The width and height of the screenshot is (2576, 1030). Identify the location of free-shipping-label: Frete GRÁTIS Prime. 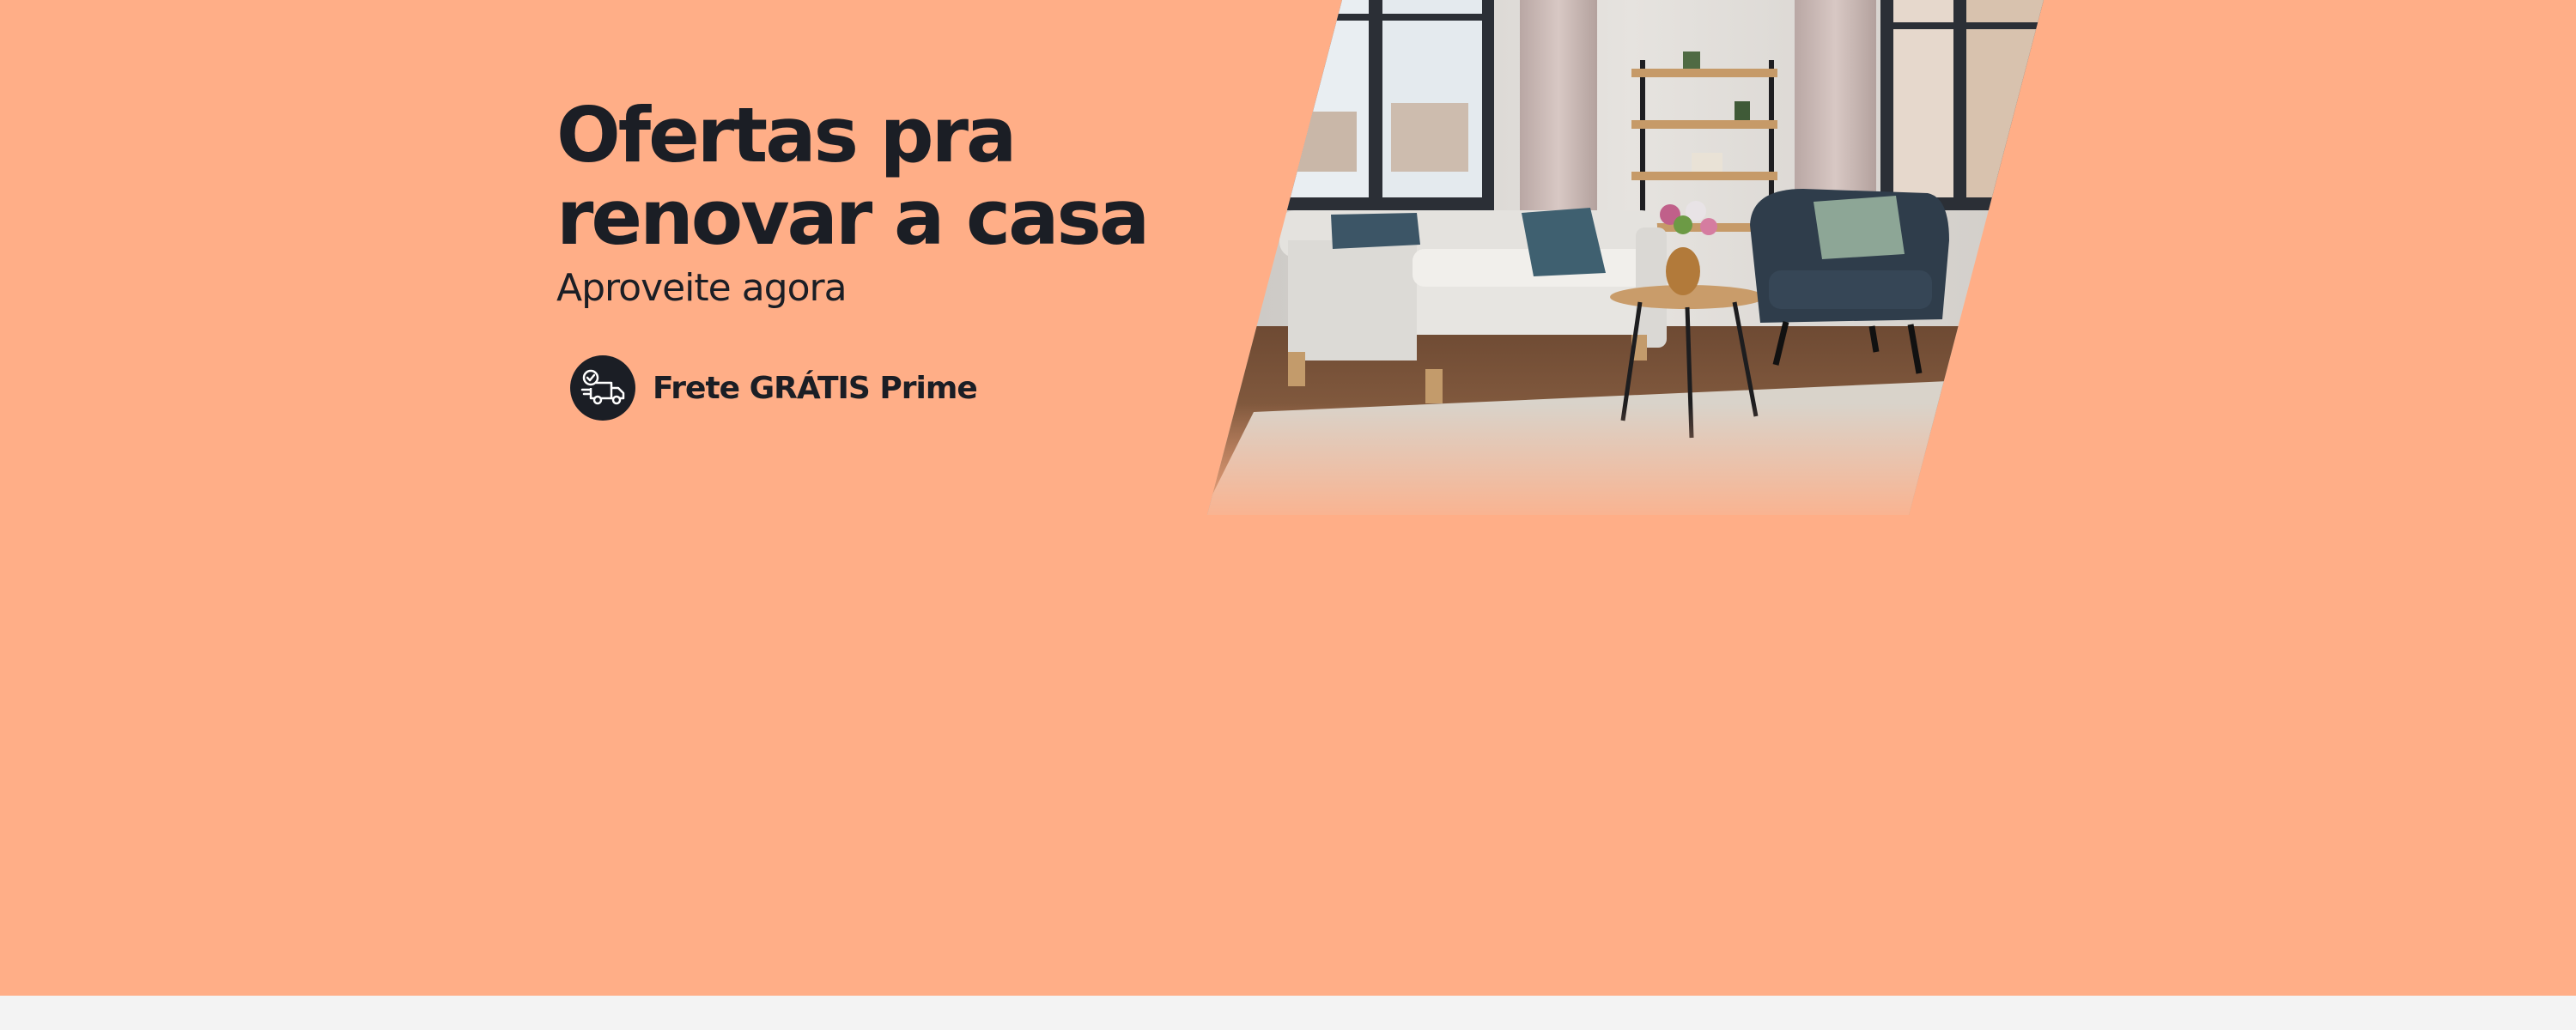
(815, 388).